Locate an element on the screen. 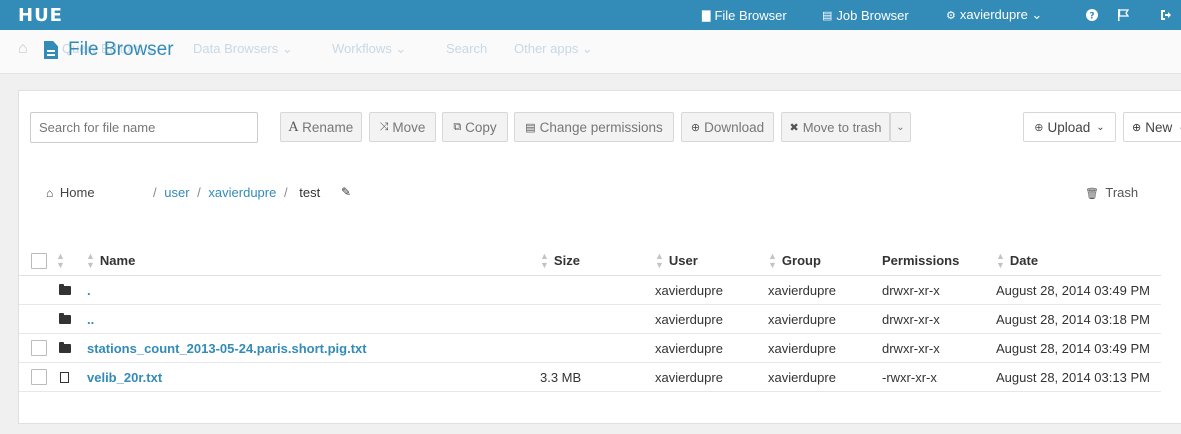  nav-job-browser: ▤ Job Browser is located at coordinates (865, 15).